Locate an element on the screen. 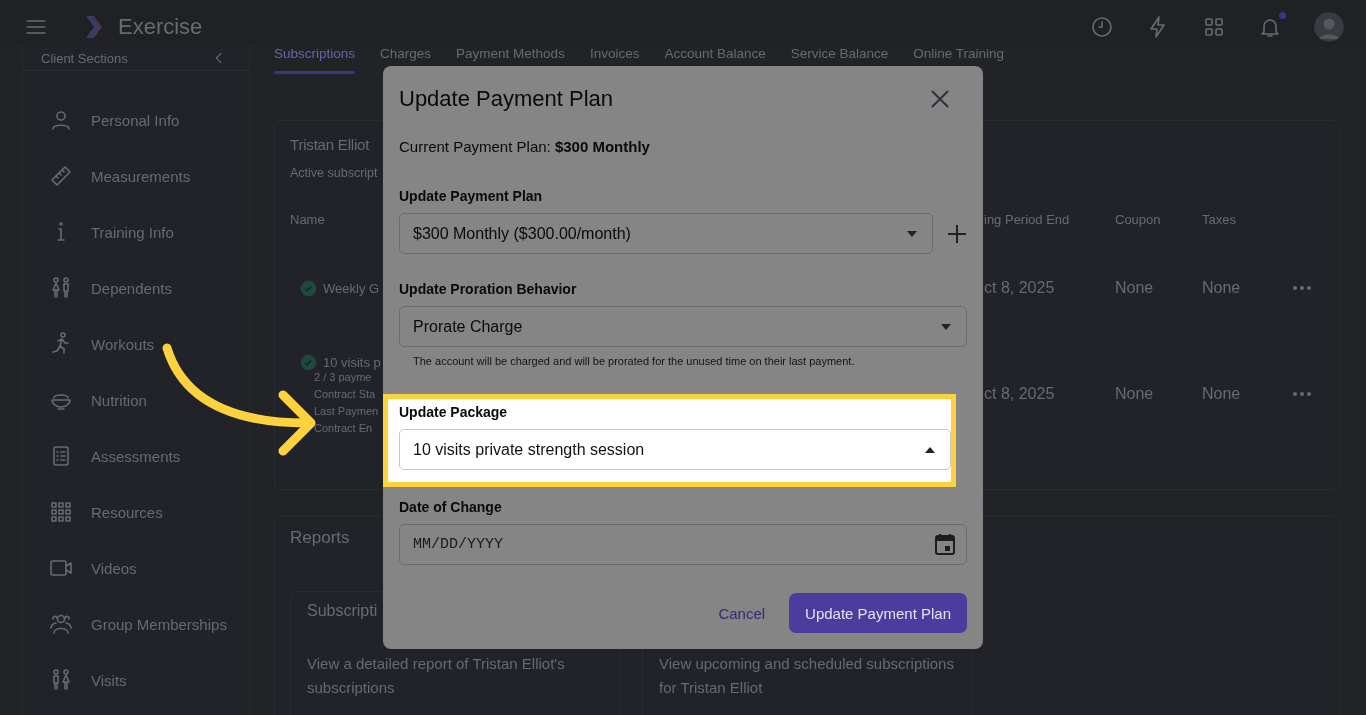 Image resolution: width=1366 pixels, height=715 pixels. tab: Charges is located at coordinates (406, 53).